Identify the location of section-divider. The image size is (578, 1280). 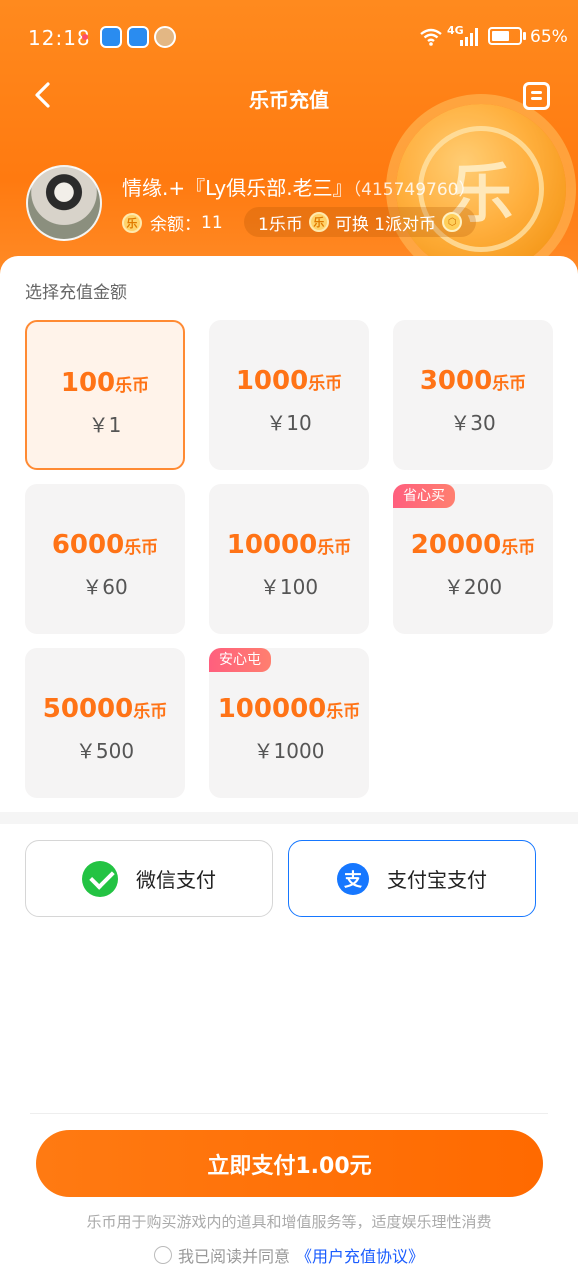
(289, 818).